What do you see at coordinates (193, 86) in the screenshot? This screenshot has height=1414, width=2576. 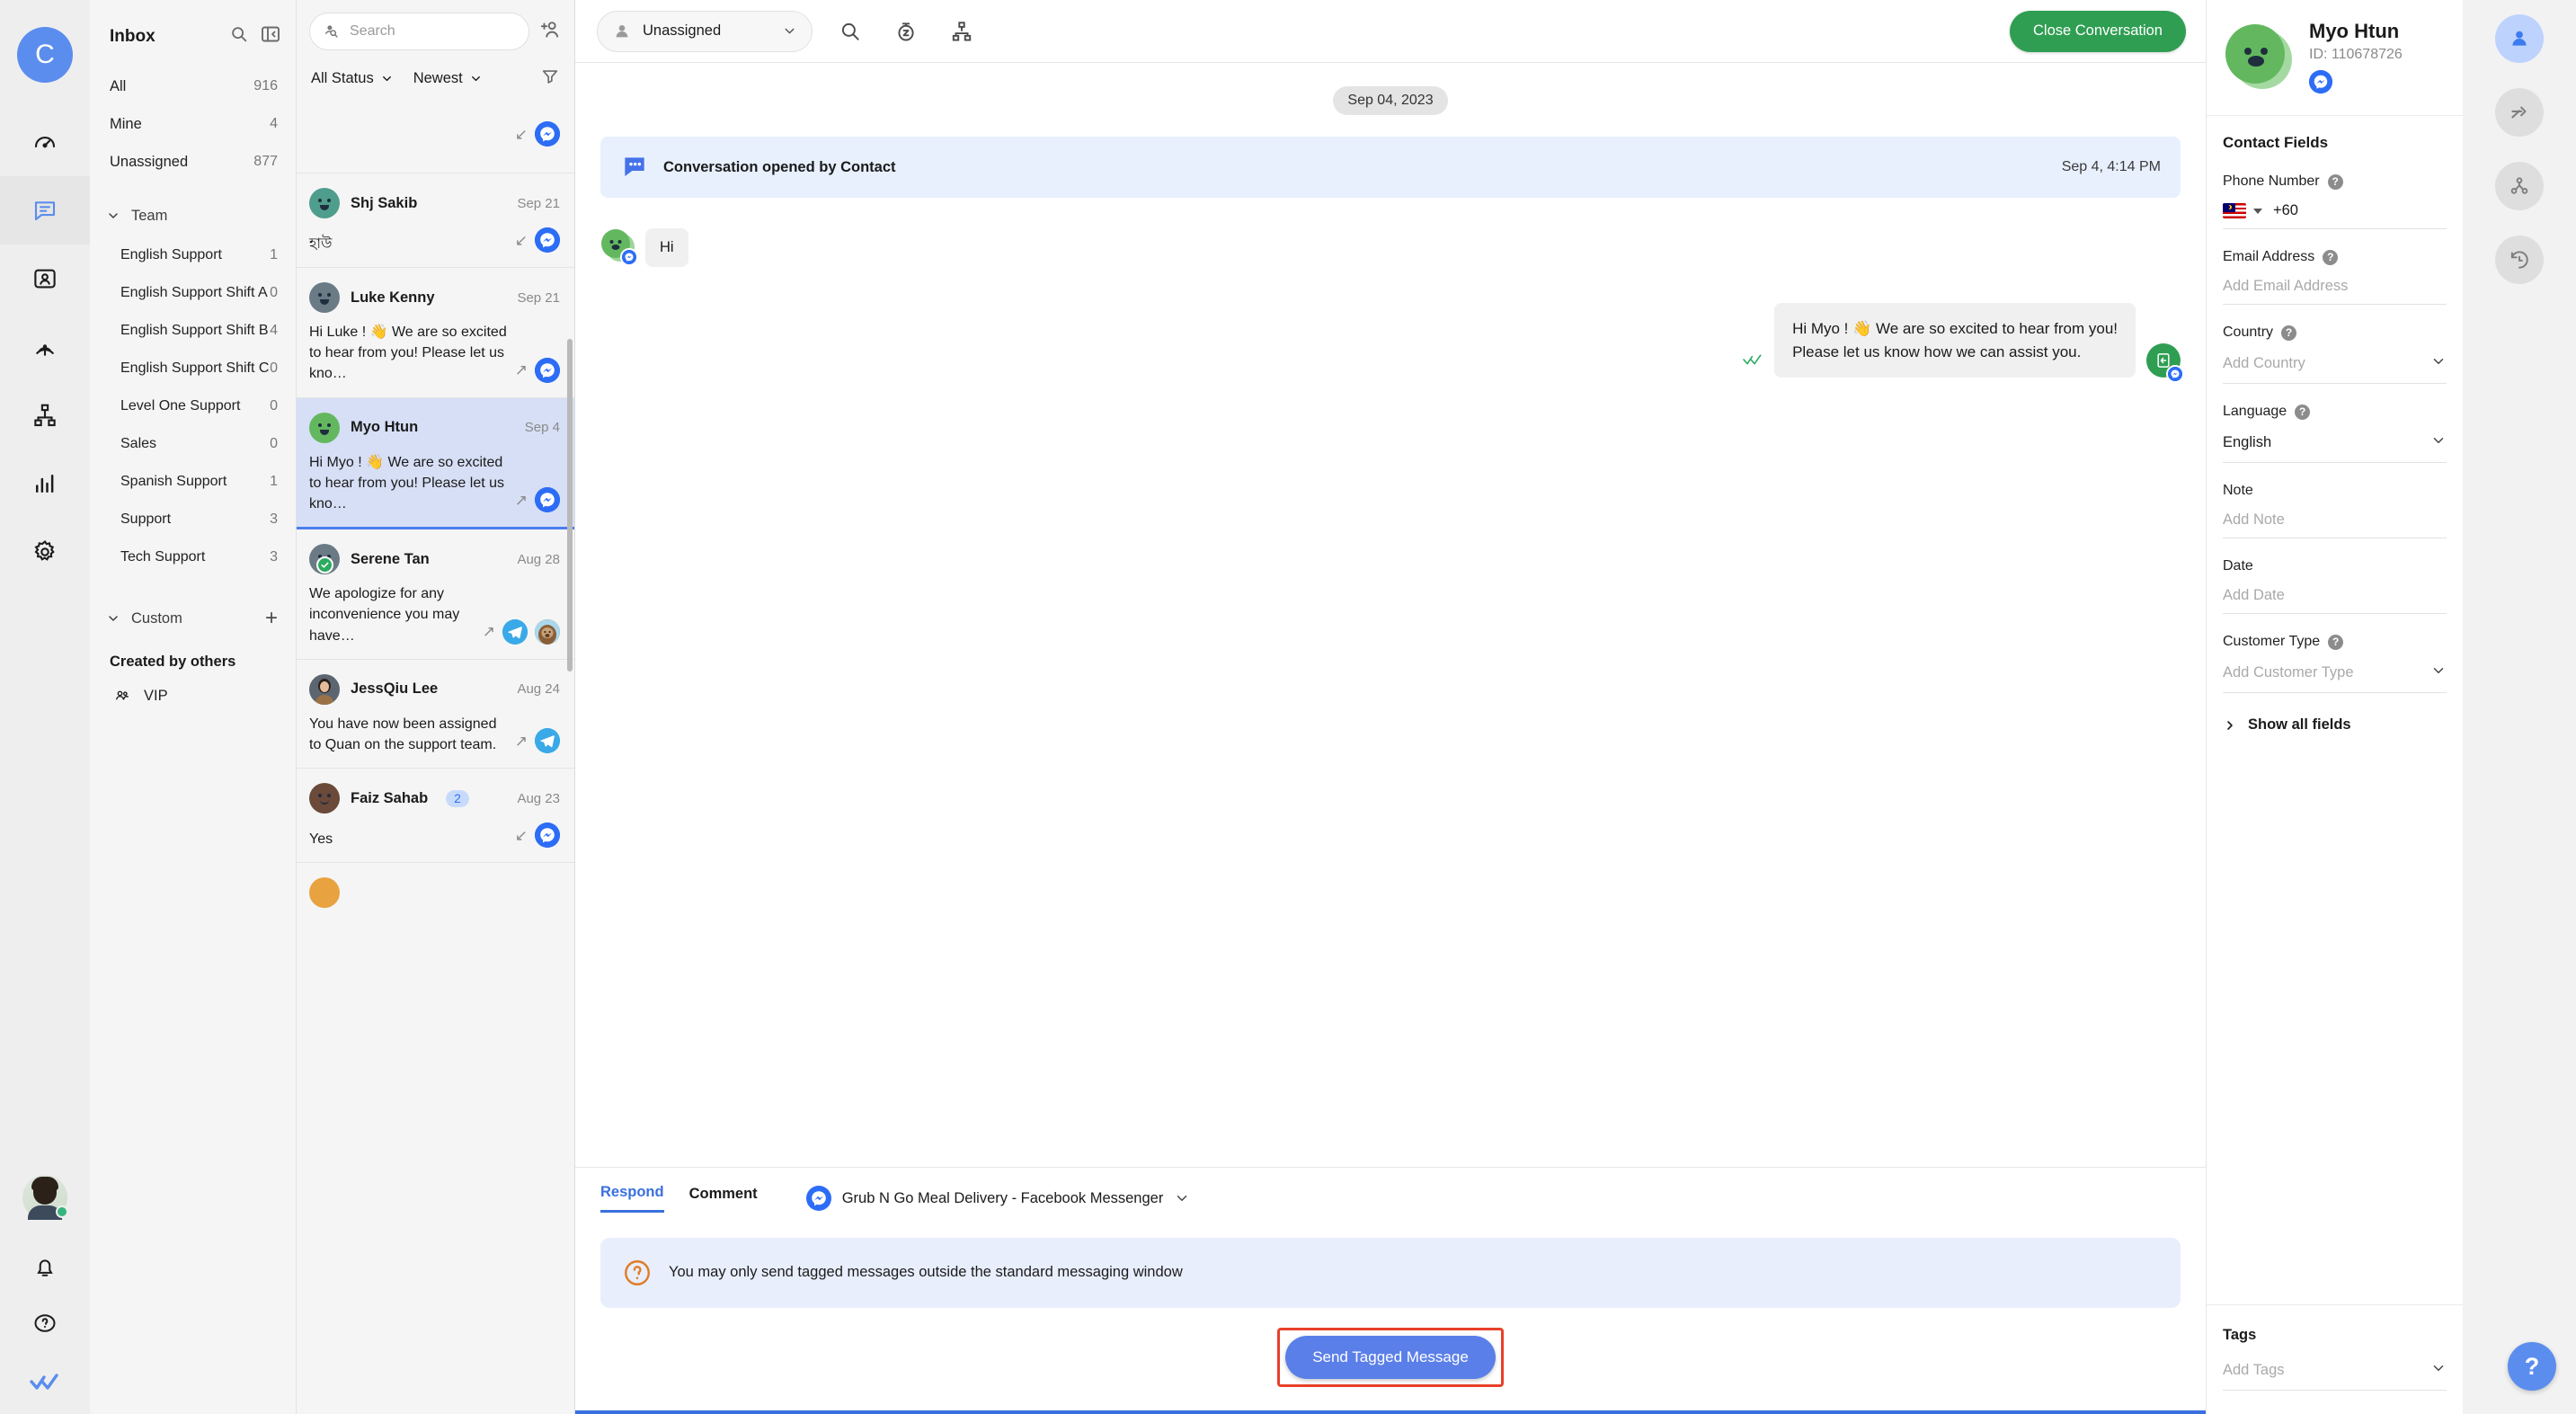 I see `sidebar-item-all: All 916` at bounding box center [193, 86].